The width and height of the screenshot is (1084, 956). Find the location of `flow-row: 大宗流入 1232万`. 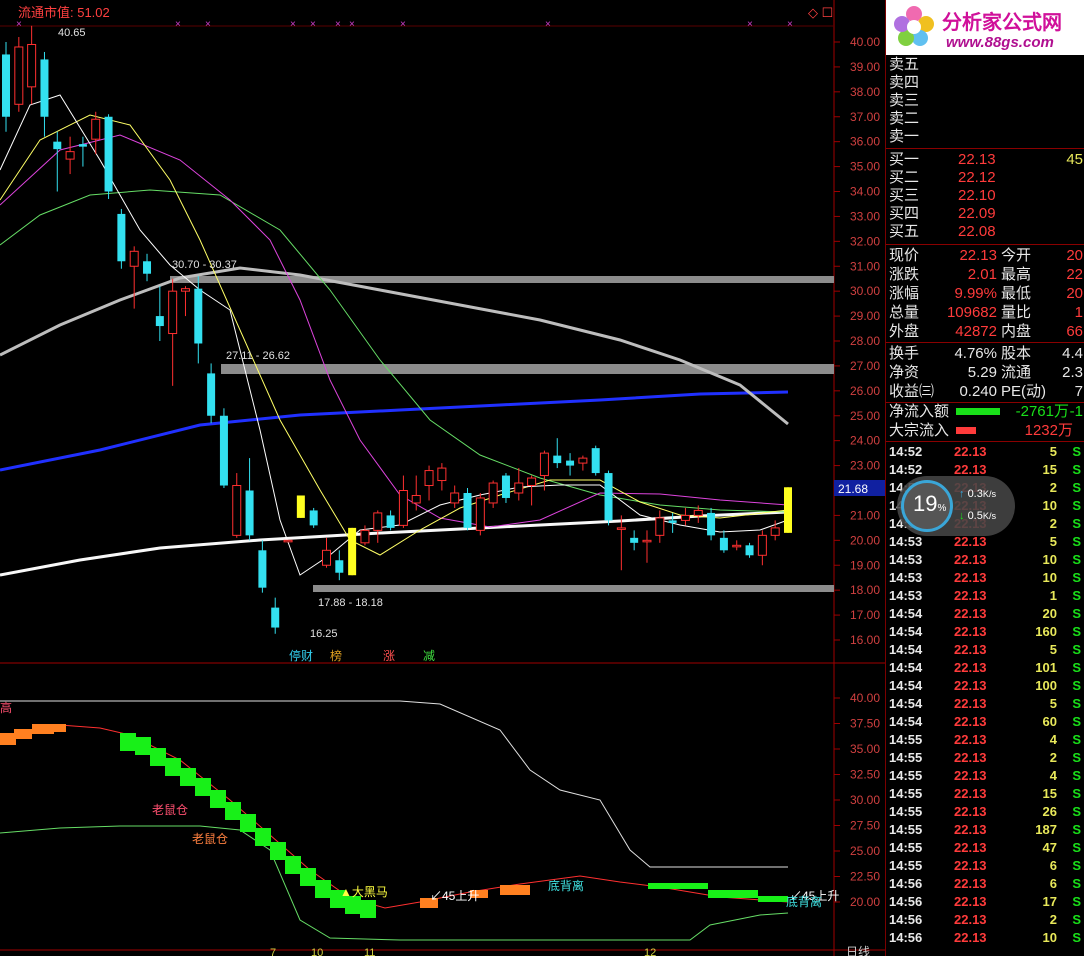

flow-row: 大宗流入 1232万 is located at coordinates (985, 431).